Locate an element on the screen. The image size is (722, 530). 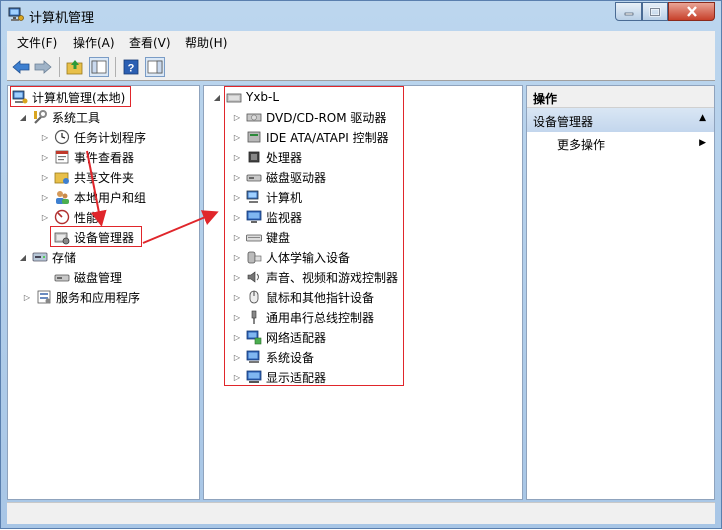
tree-item-label: 性能 is located at coordinates (86, 217).